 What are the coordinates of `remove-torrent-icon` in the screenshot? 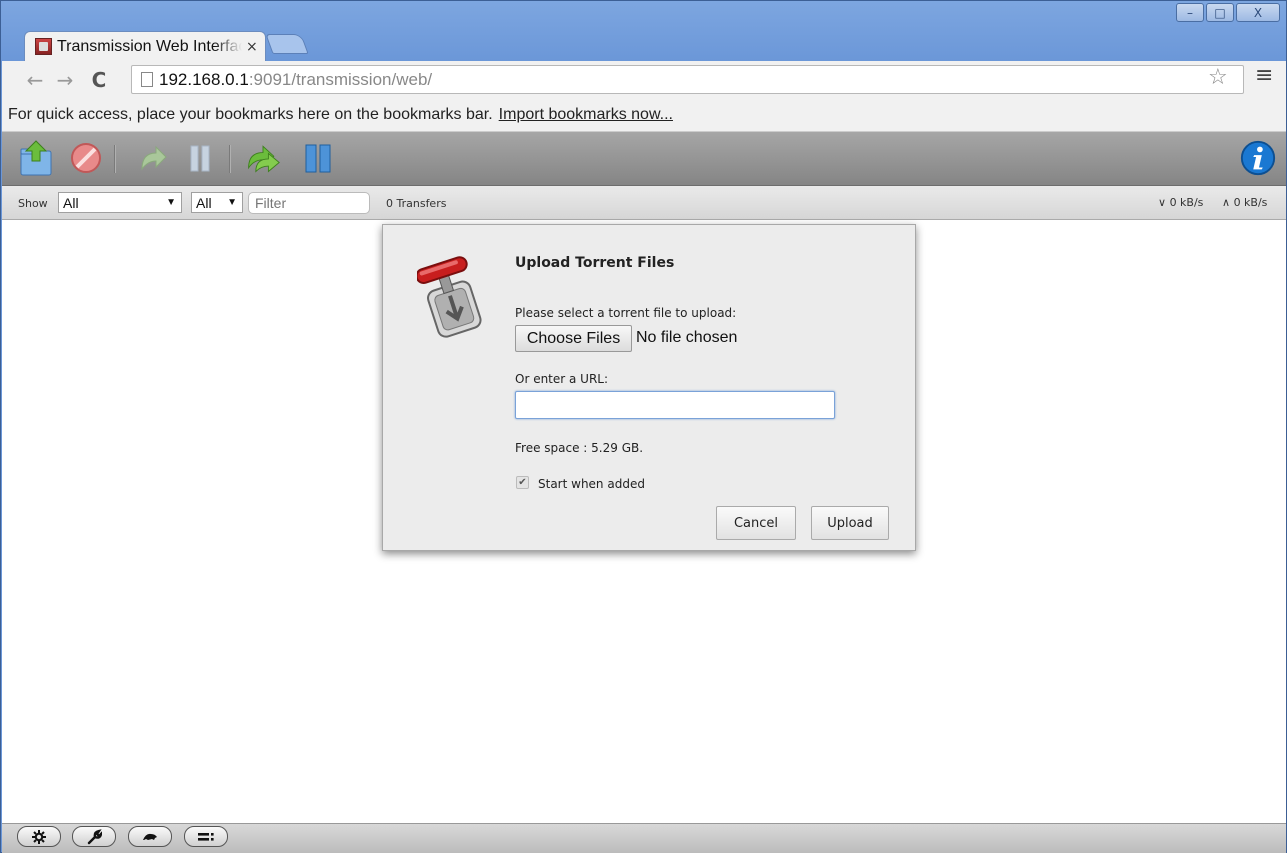 It's located at (86, 158).